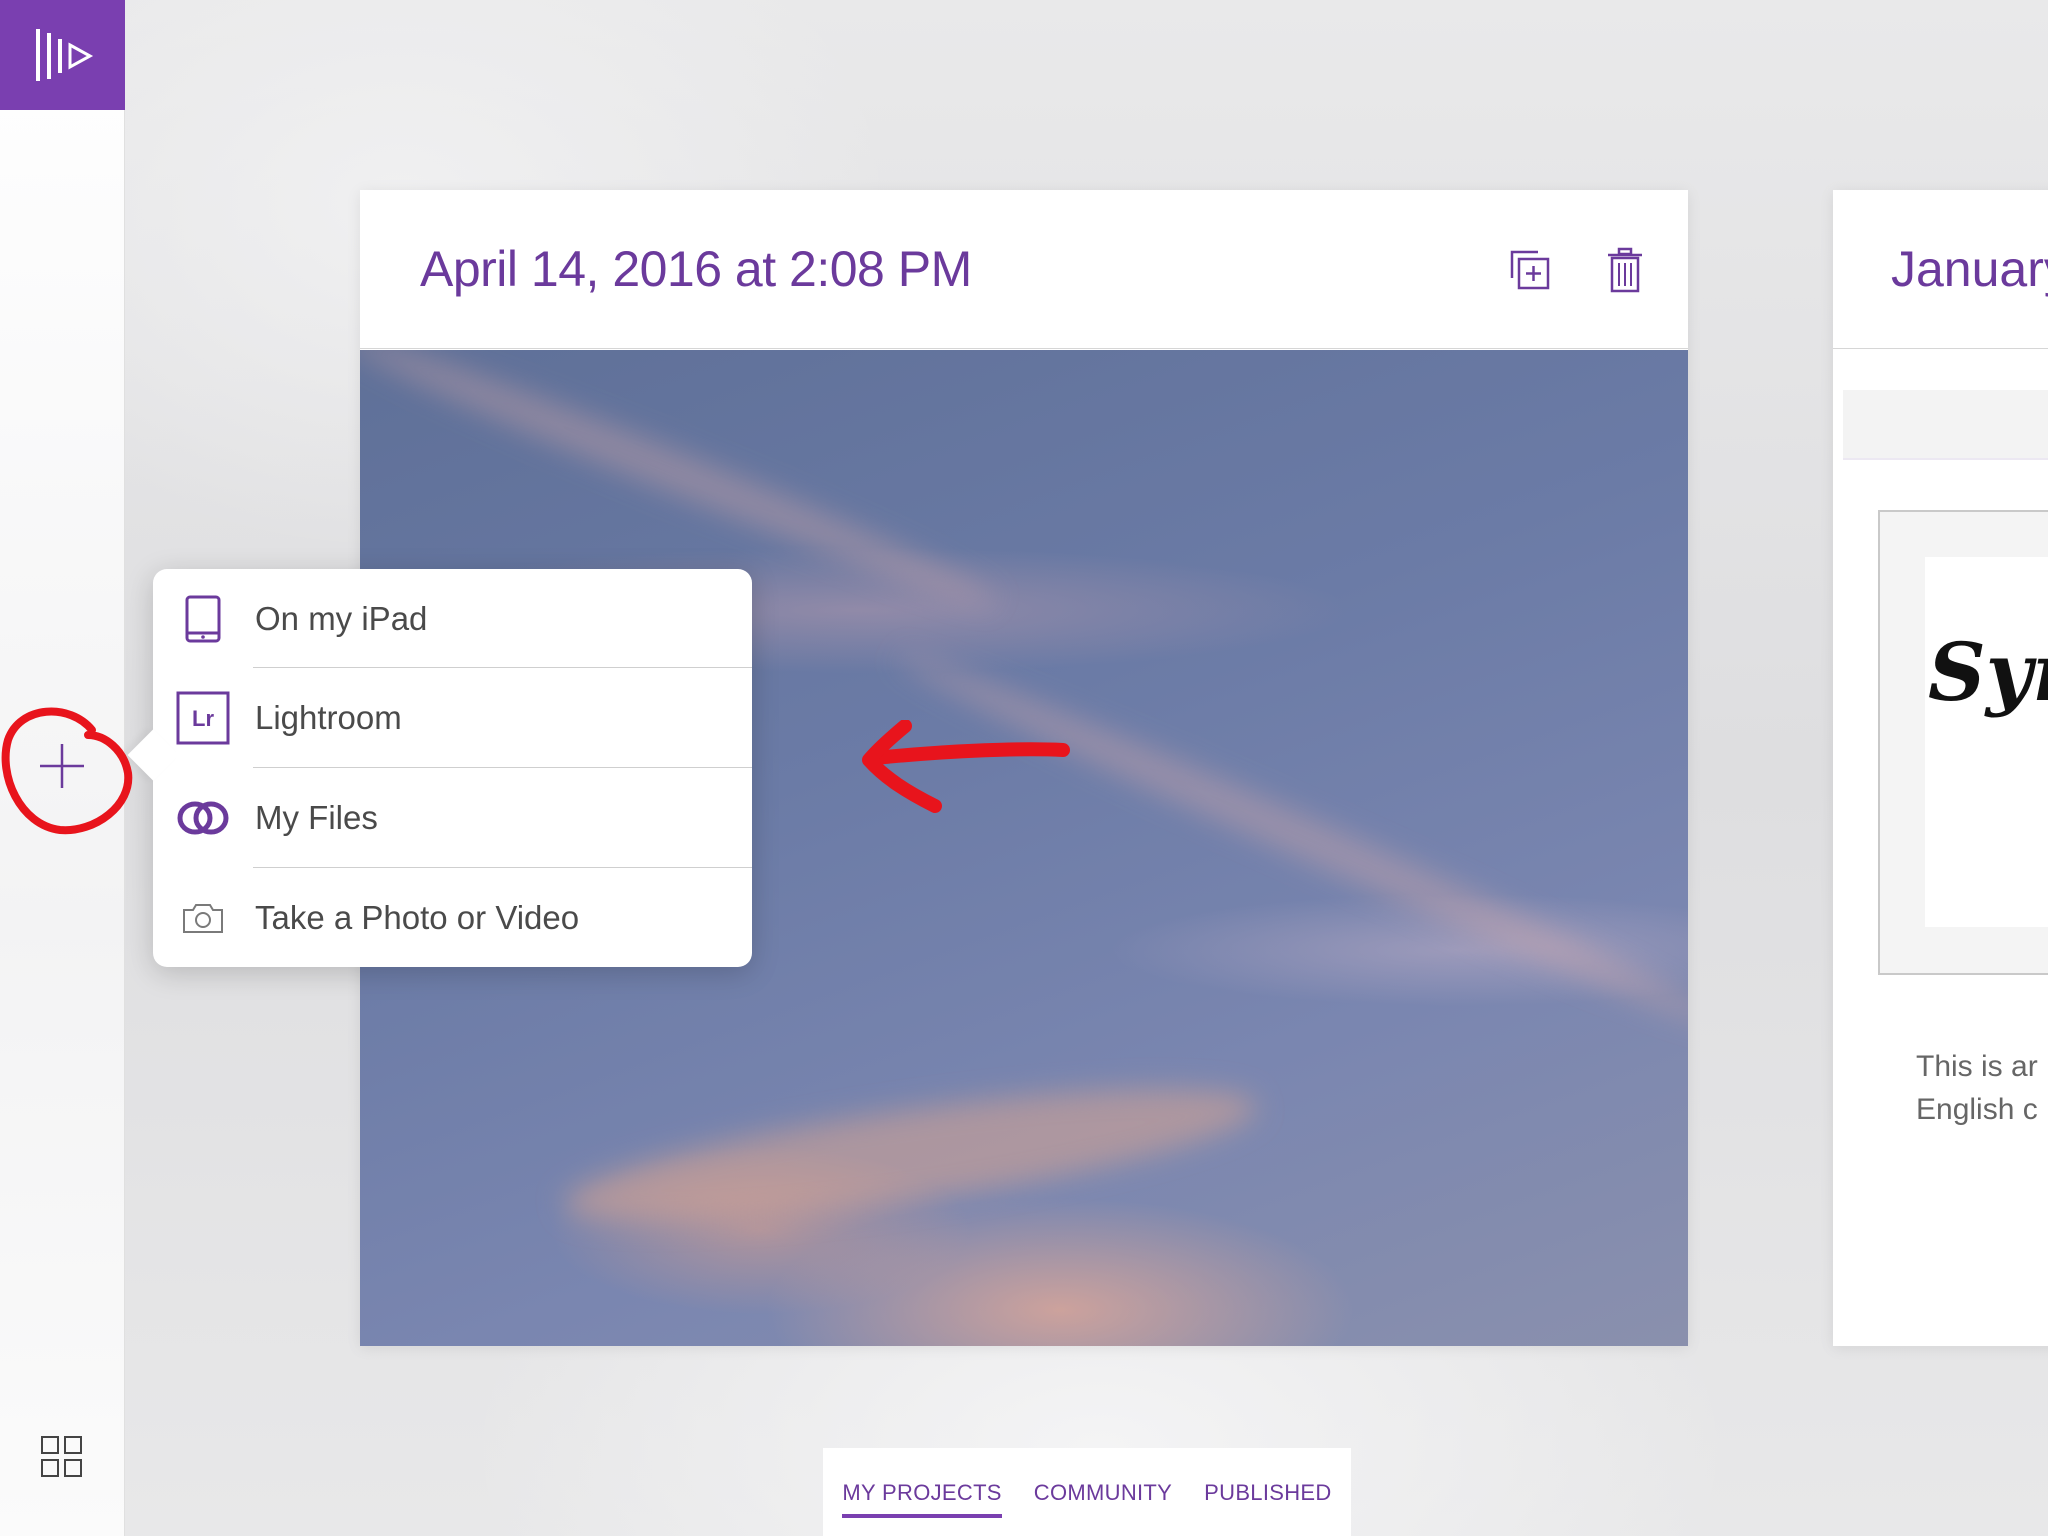 The image size is (2048, 1536). I want to click on next-project-bar, so click(1945, 425).